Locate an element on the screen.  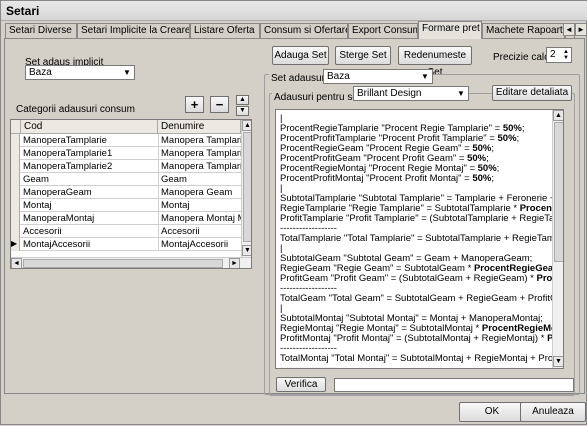
scroll-left-icon: ◄ is located at coordinates (16, 263).